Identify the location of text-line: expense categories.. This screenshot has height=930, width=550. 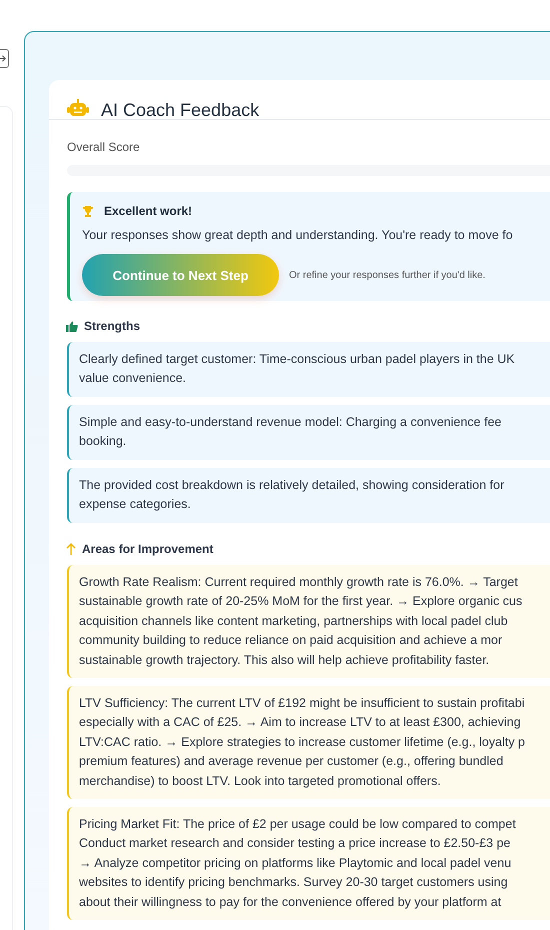
(135, 505).